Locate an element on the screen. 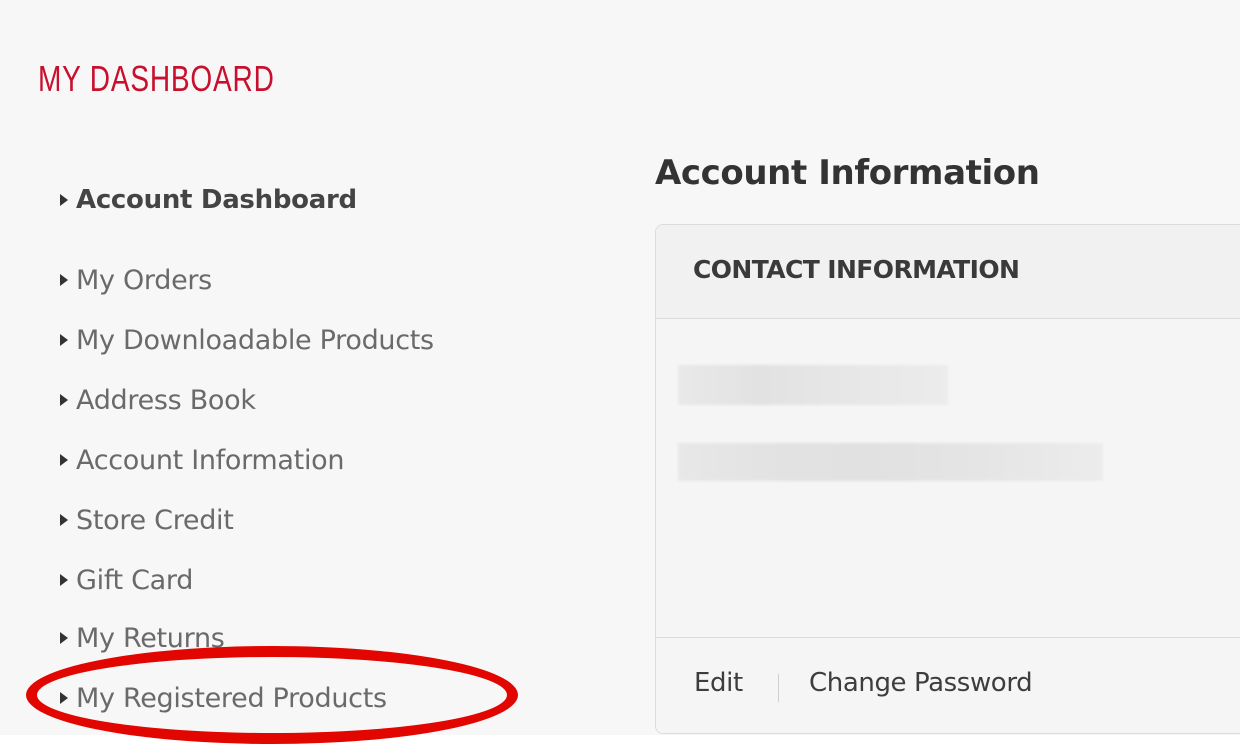  sidebar-item-label: My Returns is located at coordinates (150, 638).